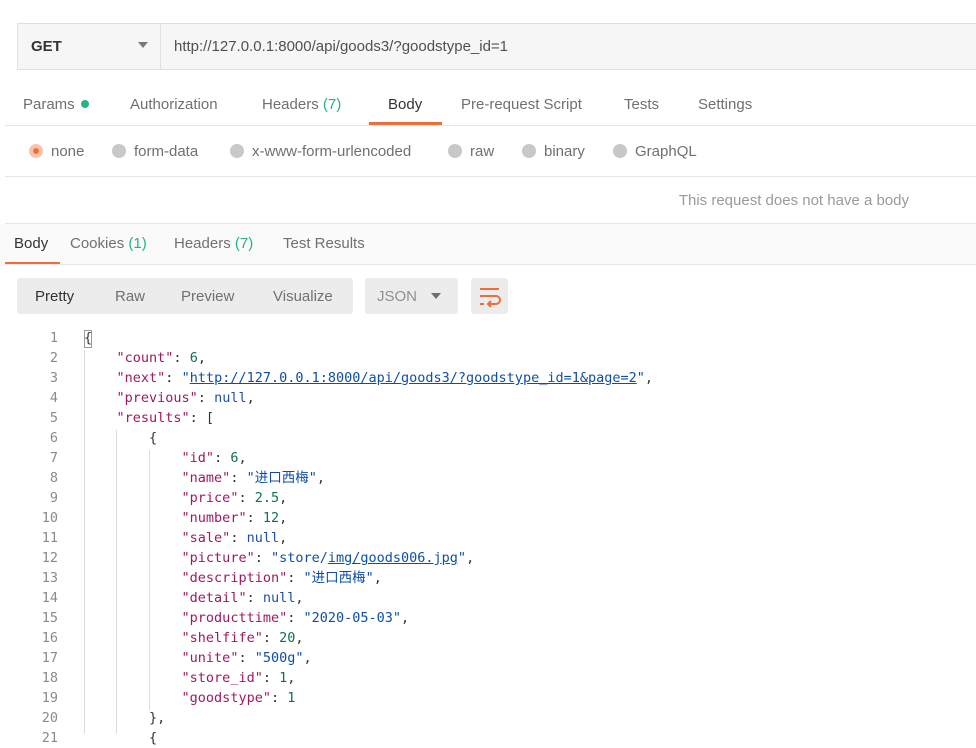  What do you see at coordinates (553, 151) in the screenshot?
I see `radio-binary: binary` at bounding box center [553, 151].